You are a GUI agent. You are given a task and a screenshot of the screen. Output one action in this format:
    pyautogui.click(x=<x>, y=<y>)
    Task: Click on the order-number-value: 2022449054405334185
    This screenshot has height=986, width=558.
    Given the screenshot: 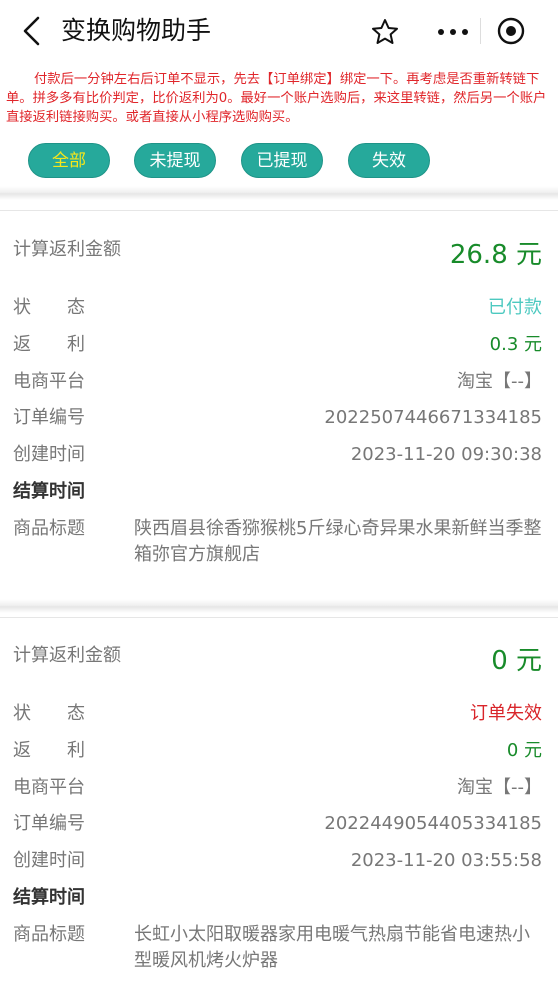 What is the action you would take?
    pyautogui.click(x=433, y=823)
    